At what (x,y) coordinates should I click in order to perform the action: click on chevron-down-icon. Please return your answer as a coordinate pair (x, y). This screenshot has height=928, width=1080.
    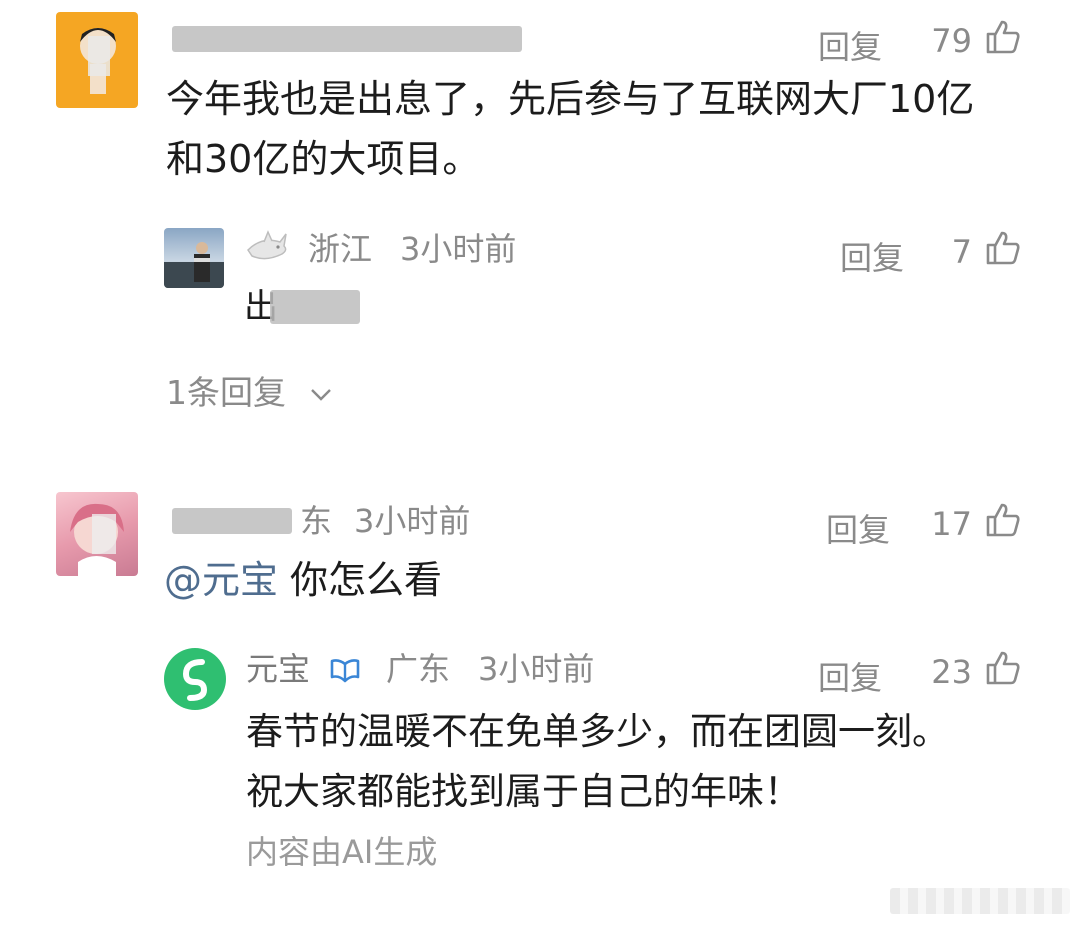
    Looking at the image, I should click on (321, 395).